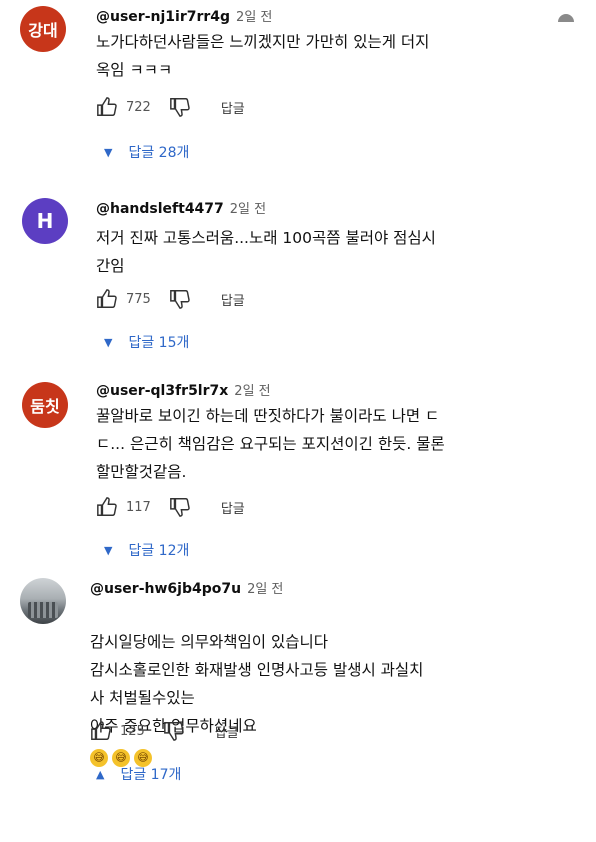  I want to click on view-replies-button: ▼ 답글 15개, so click(146, 342).